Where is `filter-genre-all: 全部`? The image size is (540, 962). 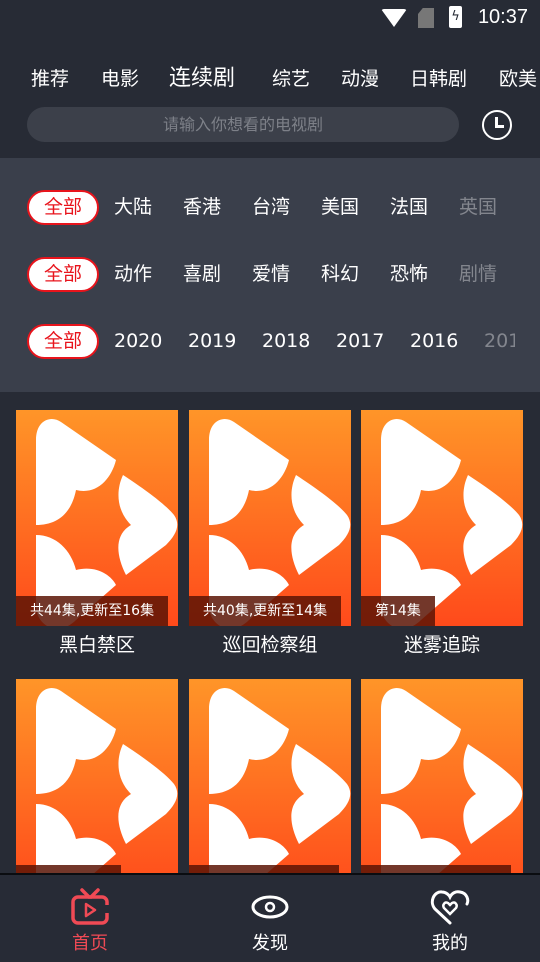
filter-genre-all: 全部 is located at coordinates (63, 274).